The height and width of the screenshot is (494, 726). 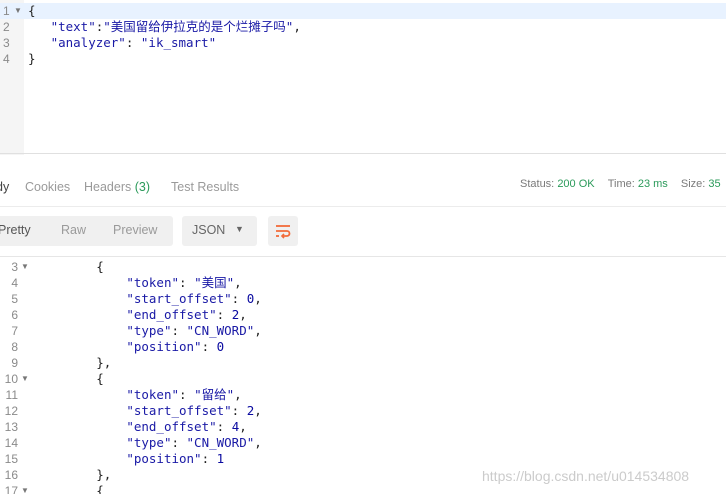 I want to click on response-line-number: 15, so click(x=11, y=459).